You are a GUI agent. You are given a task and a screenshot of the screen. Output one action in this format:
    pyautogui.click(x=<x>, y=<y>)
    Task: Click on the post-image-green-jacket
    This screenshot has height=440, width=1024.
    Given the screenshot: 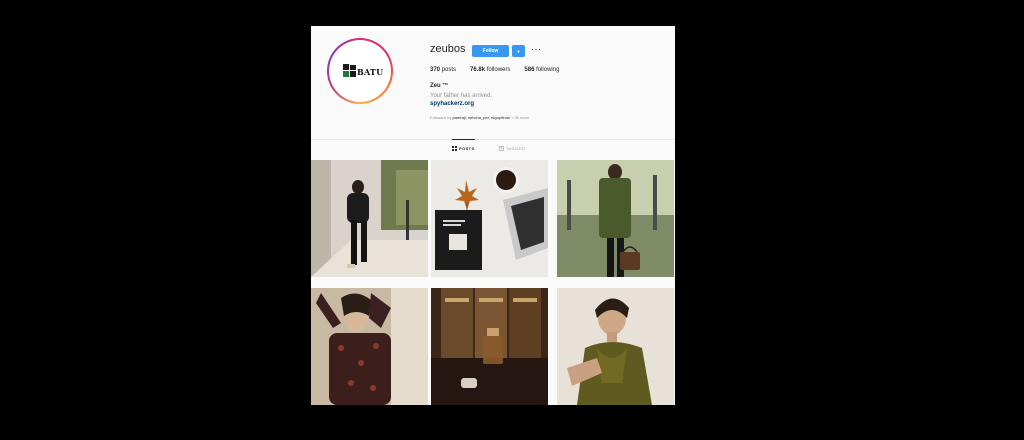 What is the action you would take?
    pyautogui.click(x=615, y=218)
    